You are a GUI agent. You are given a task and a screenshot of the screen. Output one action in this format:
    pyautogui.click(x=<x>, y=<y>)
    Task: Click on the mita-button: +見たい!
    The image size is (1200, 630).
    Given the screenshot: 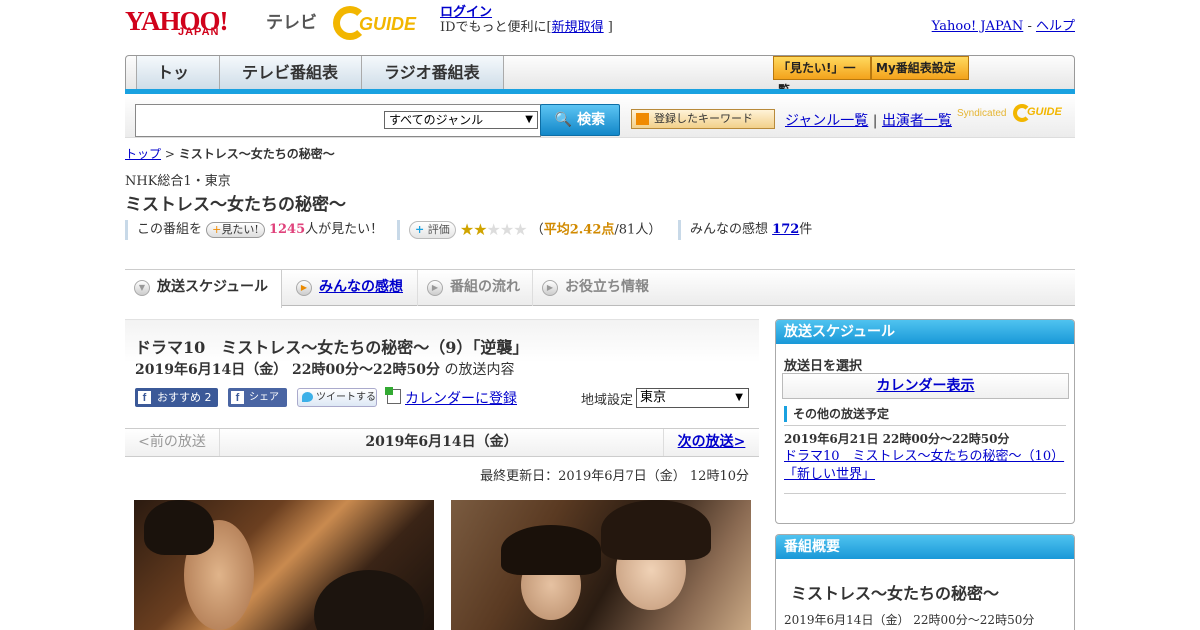 What is the action you would take?
    pyautogui.click(x=235, y=229)
    